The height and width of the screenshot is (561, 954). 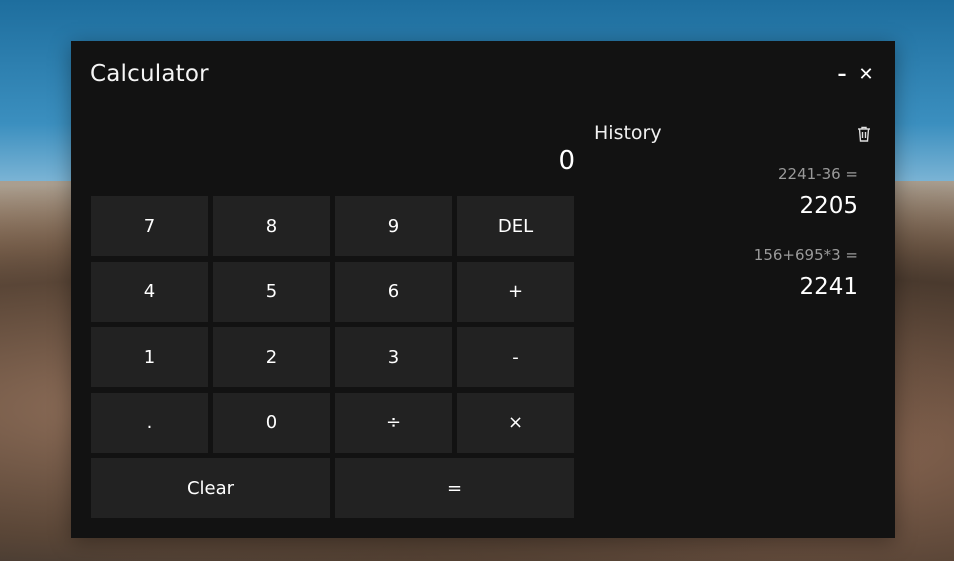 I want to click on close-icon: ✕, so click(x=866, y=74).